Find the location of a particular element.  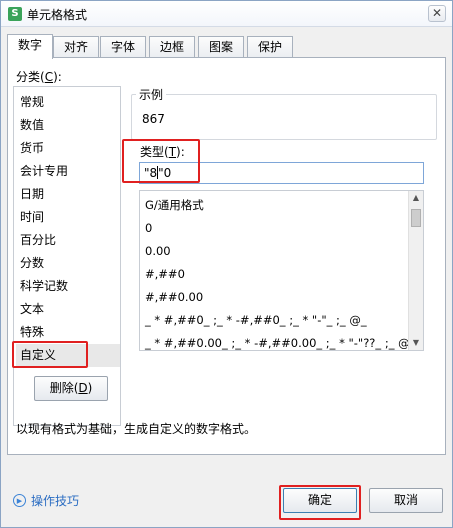

category-item-general: 常规 is located at coordinates (70, 102).